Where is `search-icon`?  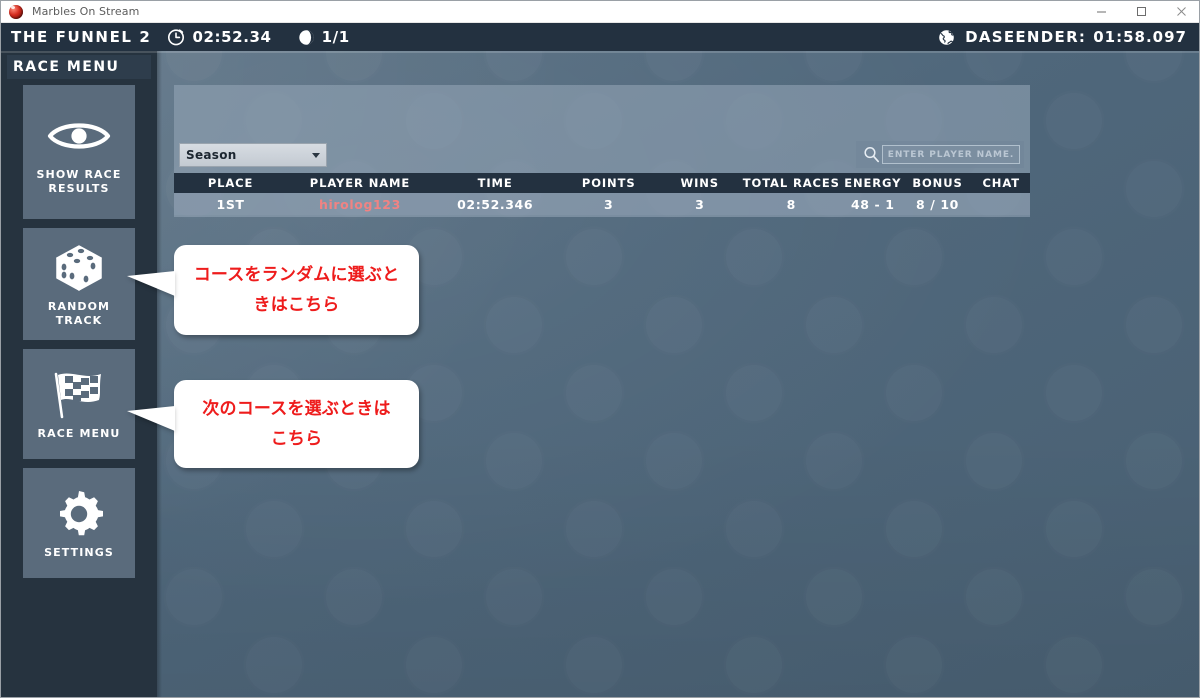 search-icon is located at coordinates (871, 154).